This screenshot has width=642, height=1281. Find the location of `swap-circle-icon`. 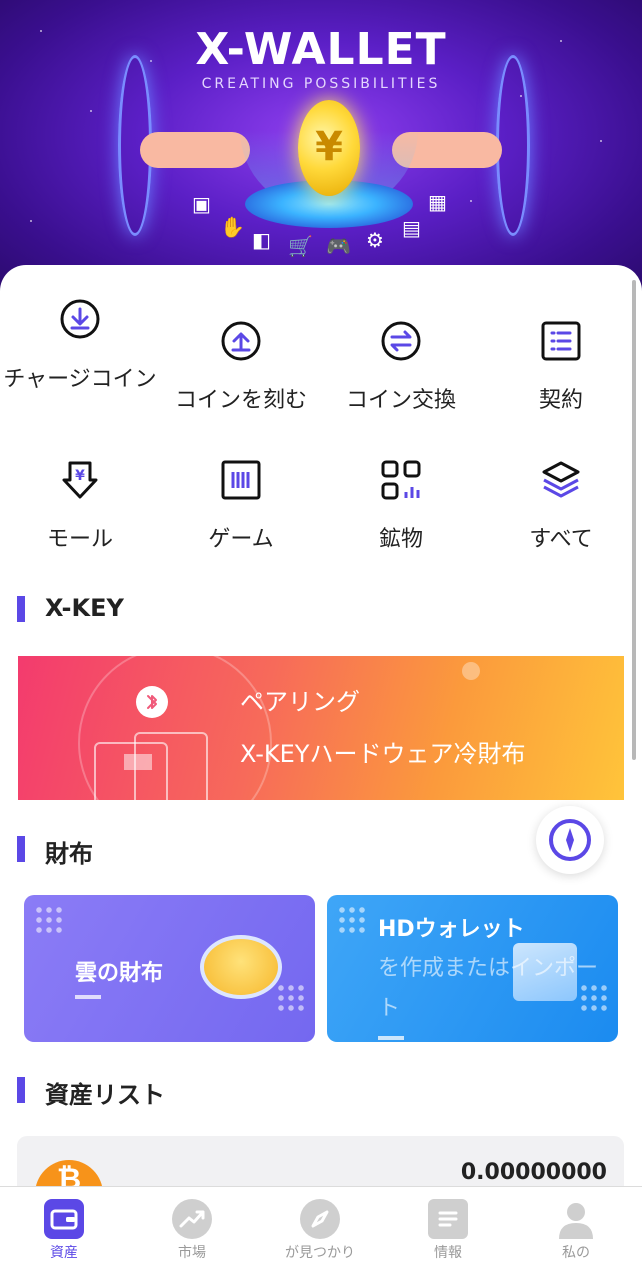

swap-circle-icon is located at coordinates (401, 341).